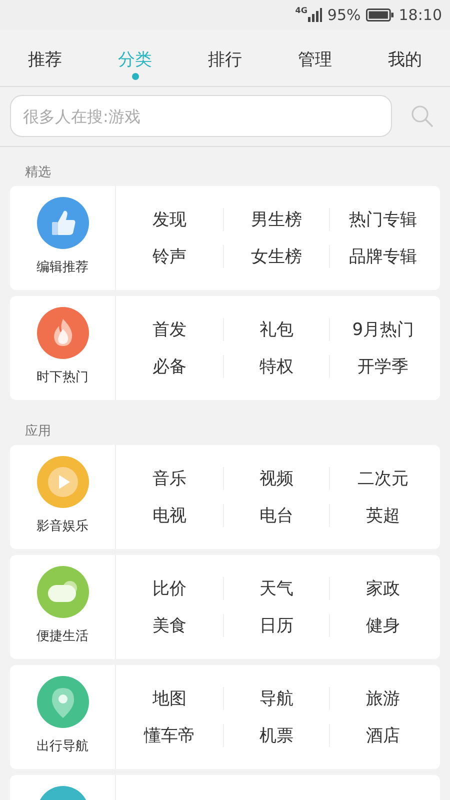  I want to click on category-link: 天气, so click(276, 589).